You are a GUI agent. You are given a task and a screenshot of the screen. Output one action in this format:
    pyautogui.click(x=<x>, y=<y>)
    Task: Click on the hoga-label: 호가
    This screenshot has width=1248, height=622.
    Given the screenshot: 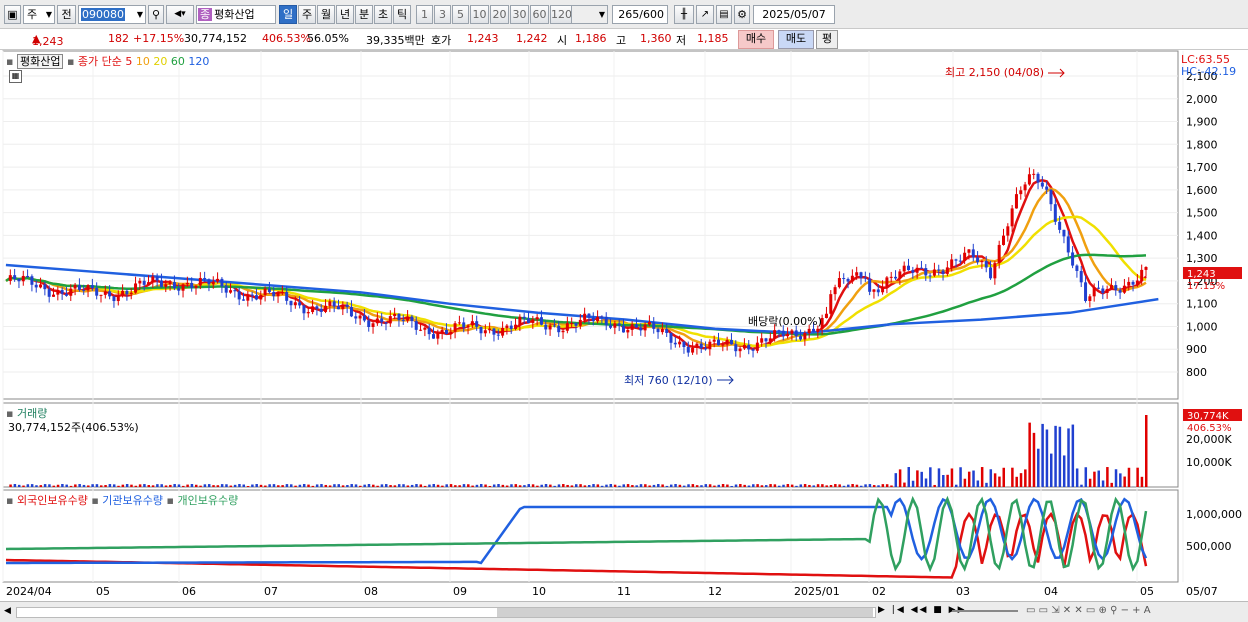 What is the action you would take?
    pyautogui.click(x=441, y=40)
    